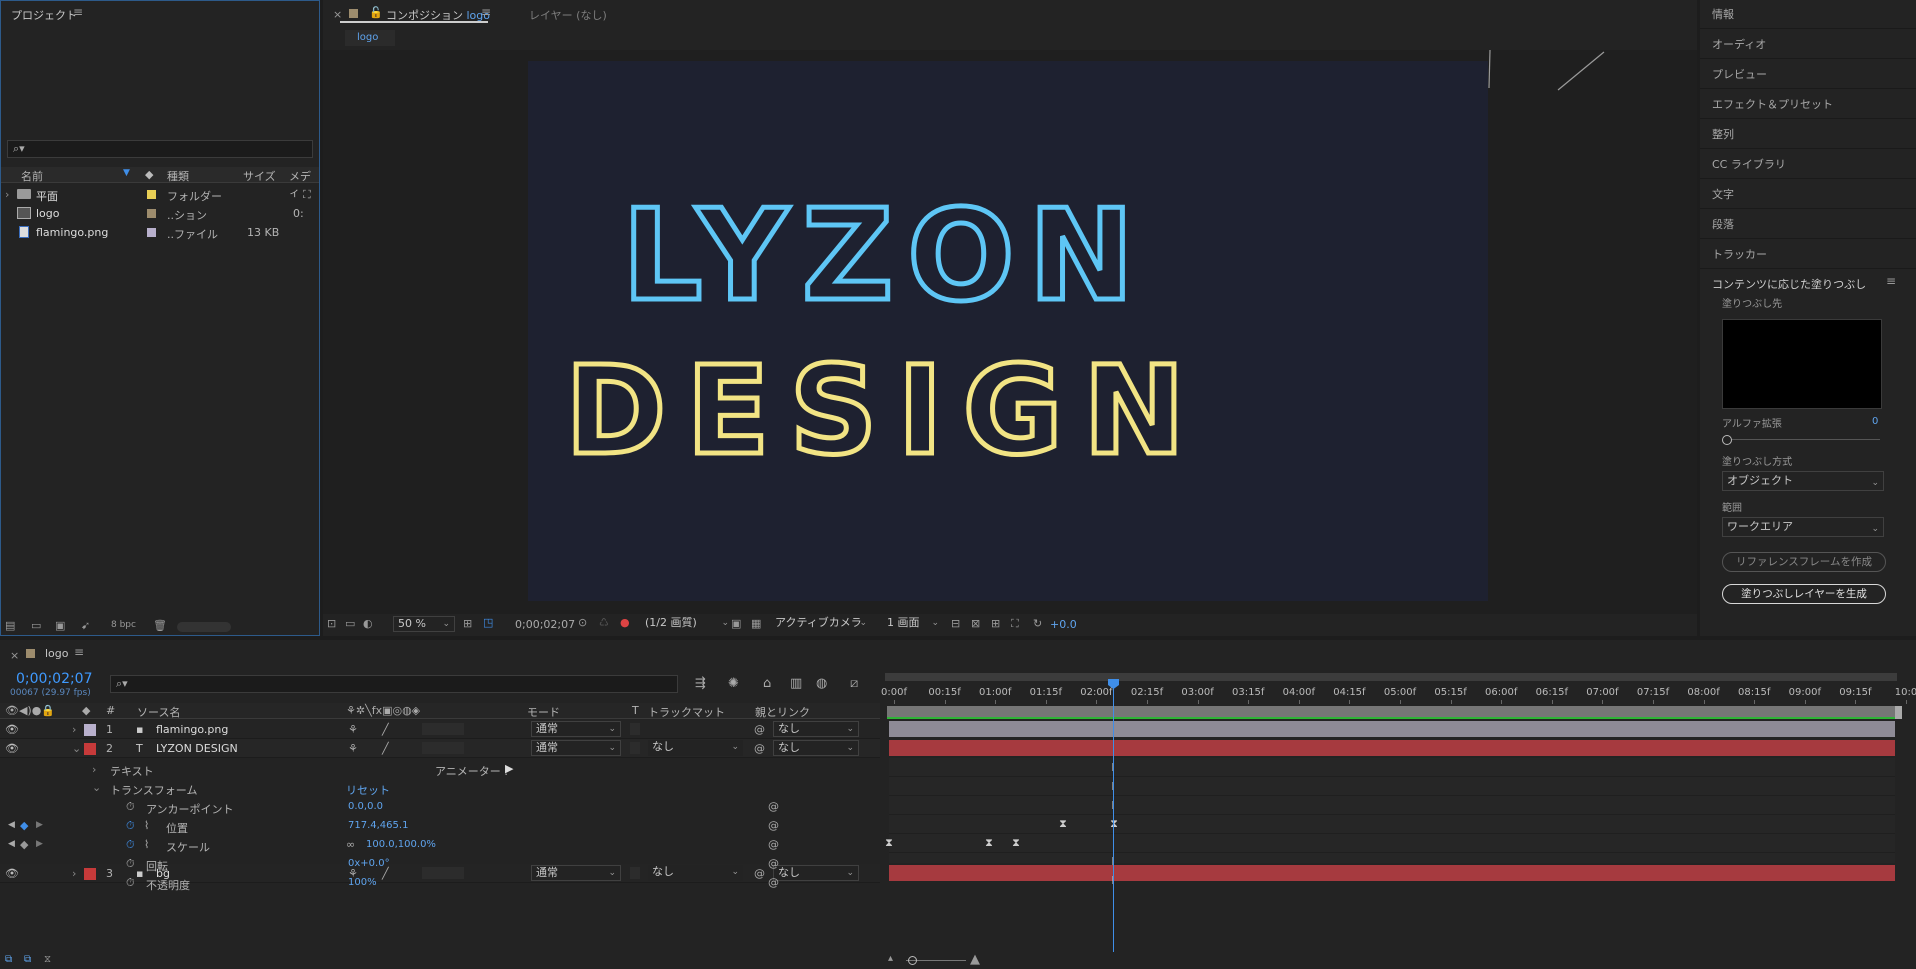 This screenshot has height=969, width=1916. What do you see at coordinates (686, 712) in the screenshot?
I see `col-track-matte: トラックマット` at bounding box center [686, 712].